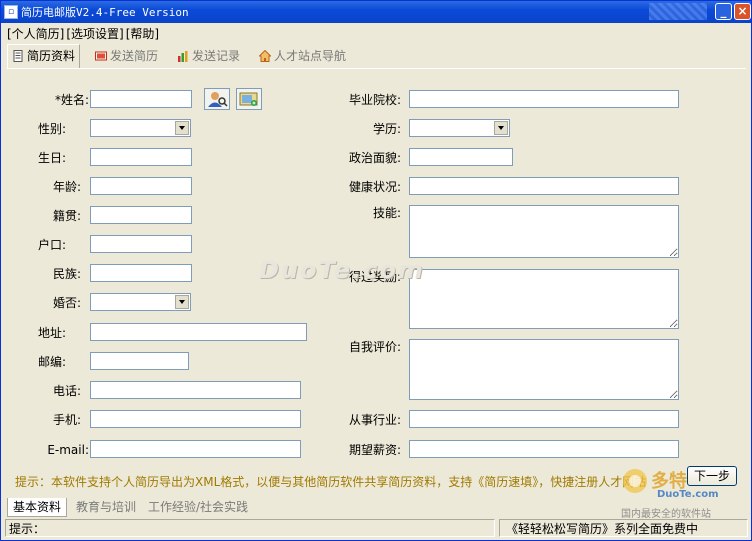 The height and width of the screenshot is (541, 752). I want to click on find-person-button, so click(217, 99).